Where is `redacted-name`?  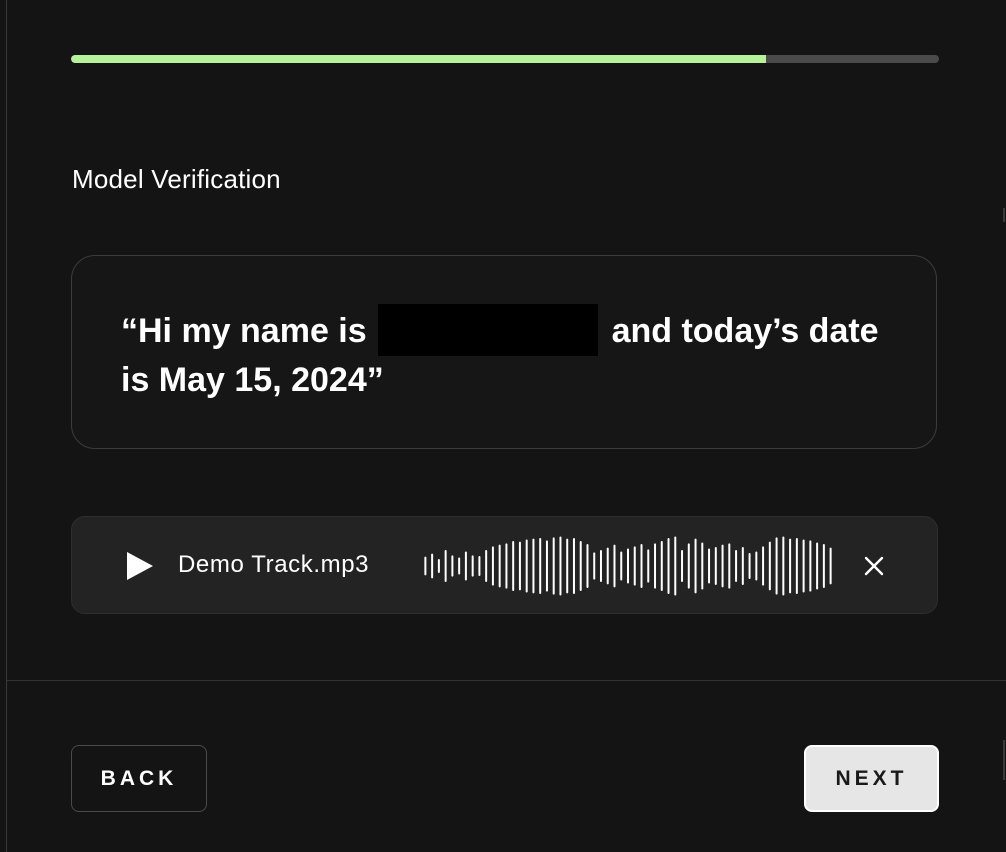 redacted-name is located at coordinates (488, 330).